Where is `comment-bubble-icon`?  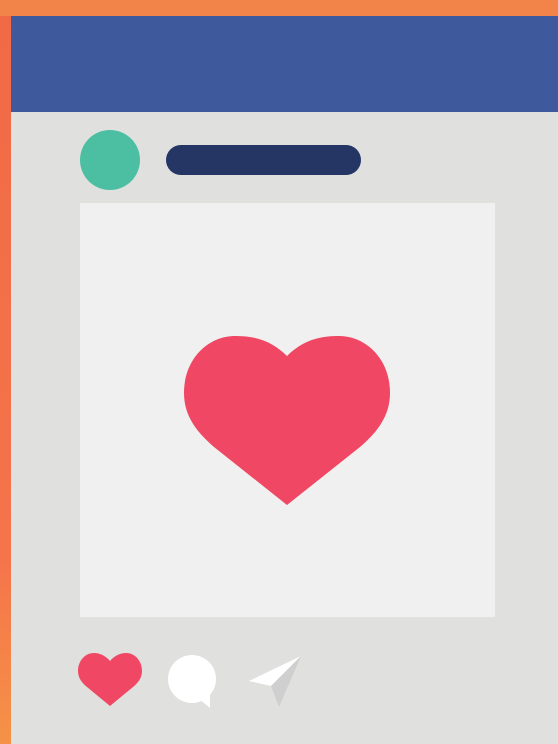 comment-bubble-icon is located at coordinates (192, 681).